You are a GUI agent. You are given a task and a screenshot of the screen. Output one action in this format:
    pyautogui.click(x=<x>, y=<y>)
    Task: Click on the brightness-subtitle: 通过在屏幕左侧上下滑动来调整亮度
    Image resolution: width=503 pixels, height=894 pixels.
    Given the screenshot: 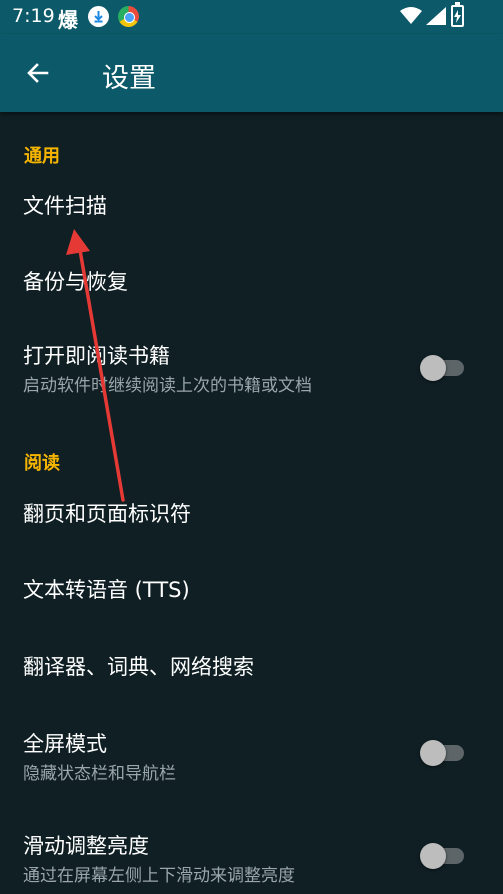 What is the action you would take?
    pyautogui.click(x=159, y=876)
    